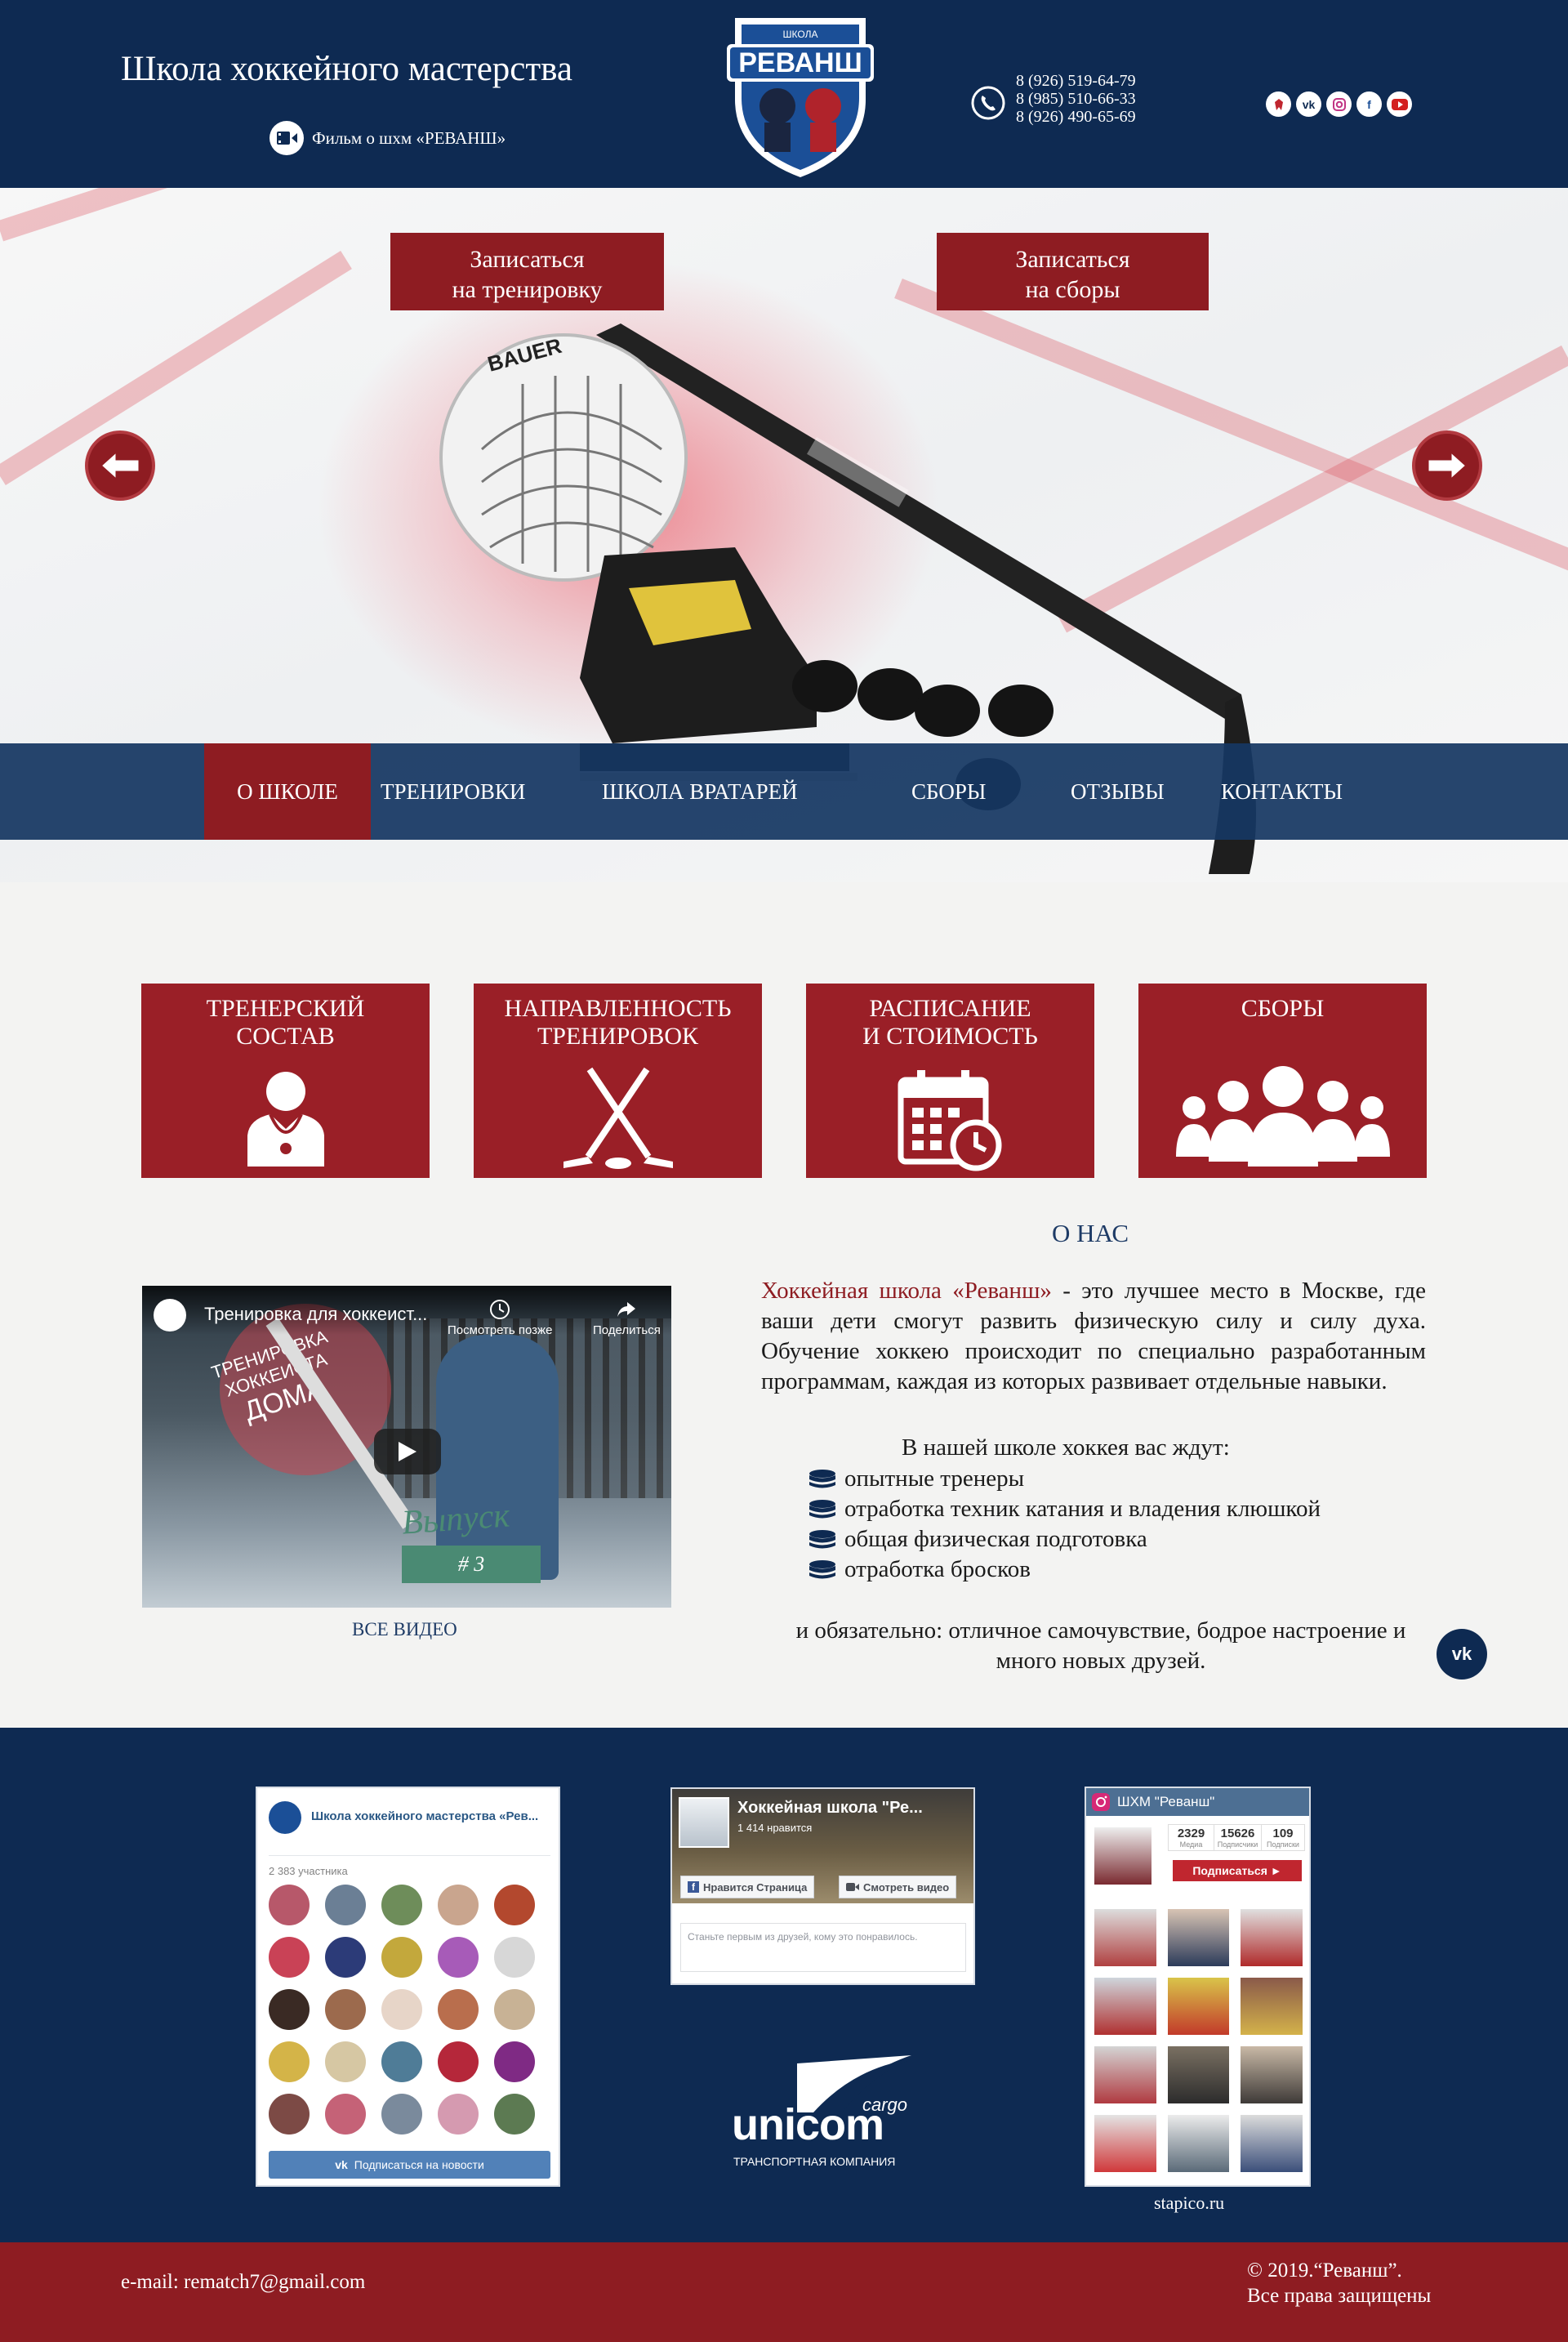 The height and width of the screenshot is (2342, 1568). What do you see at coordinates (1073, 272) in the screenshot?
I see `signup-camps-button: Записаться на сборы` at bounding box center [1073, 272].